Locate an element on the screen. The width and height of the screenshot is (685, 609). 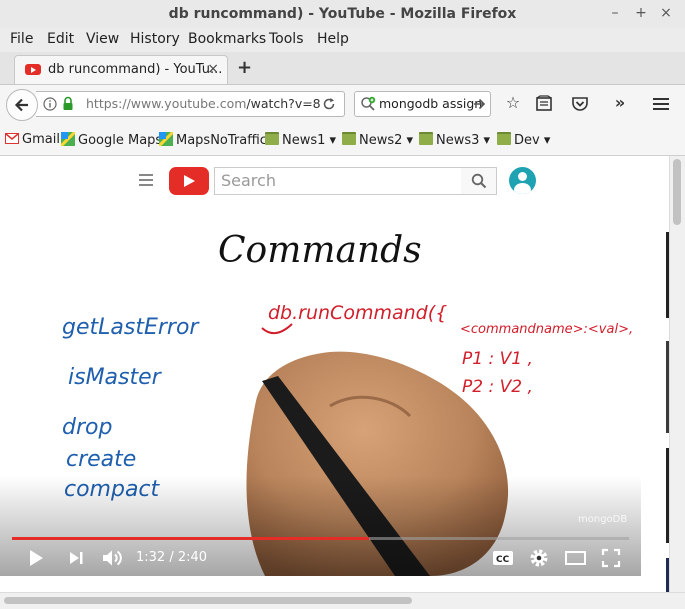
url-bar: https://www.youtube.com/watch?v=8 is located at coordinates (190, 104).